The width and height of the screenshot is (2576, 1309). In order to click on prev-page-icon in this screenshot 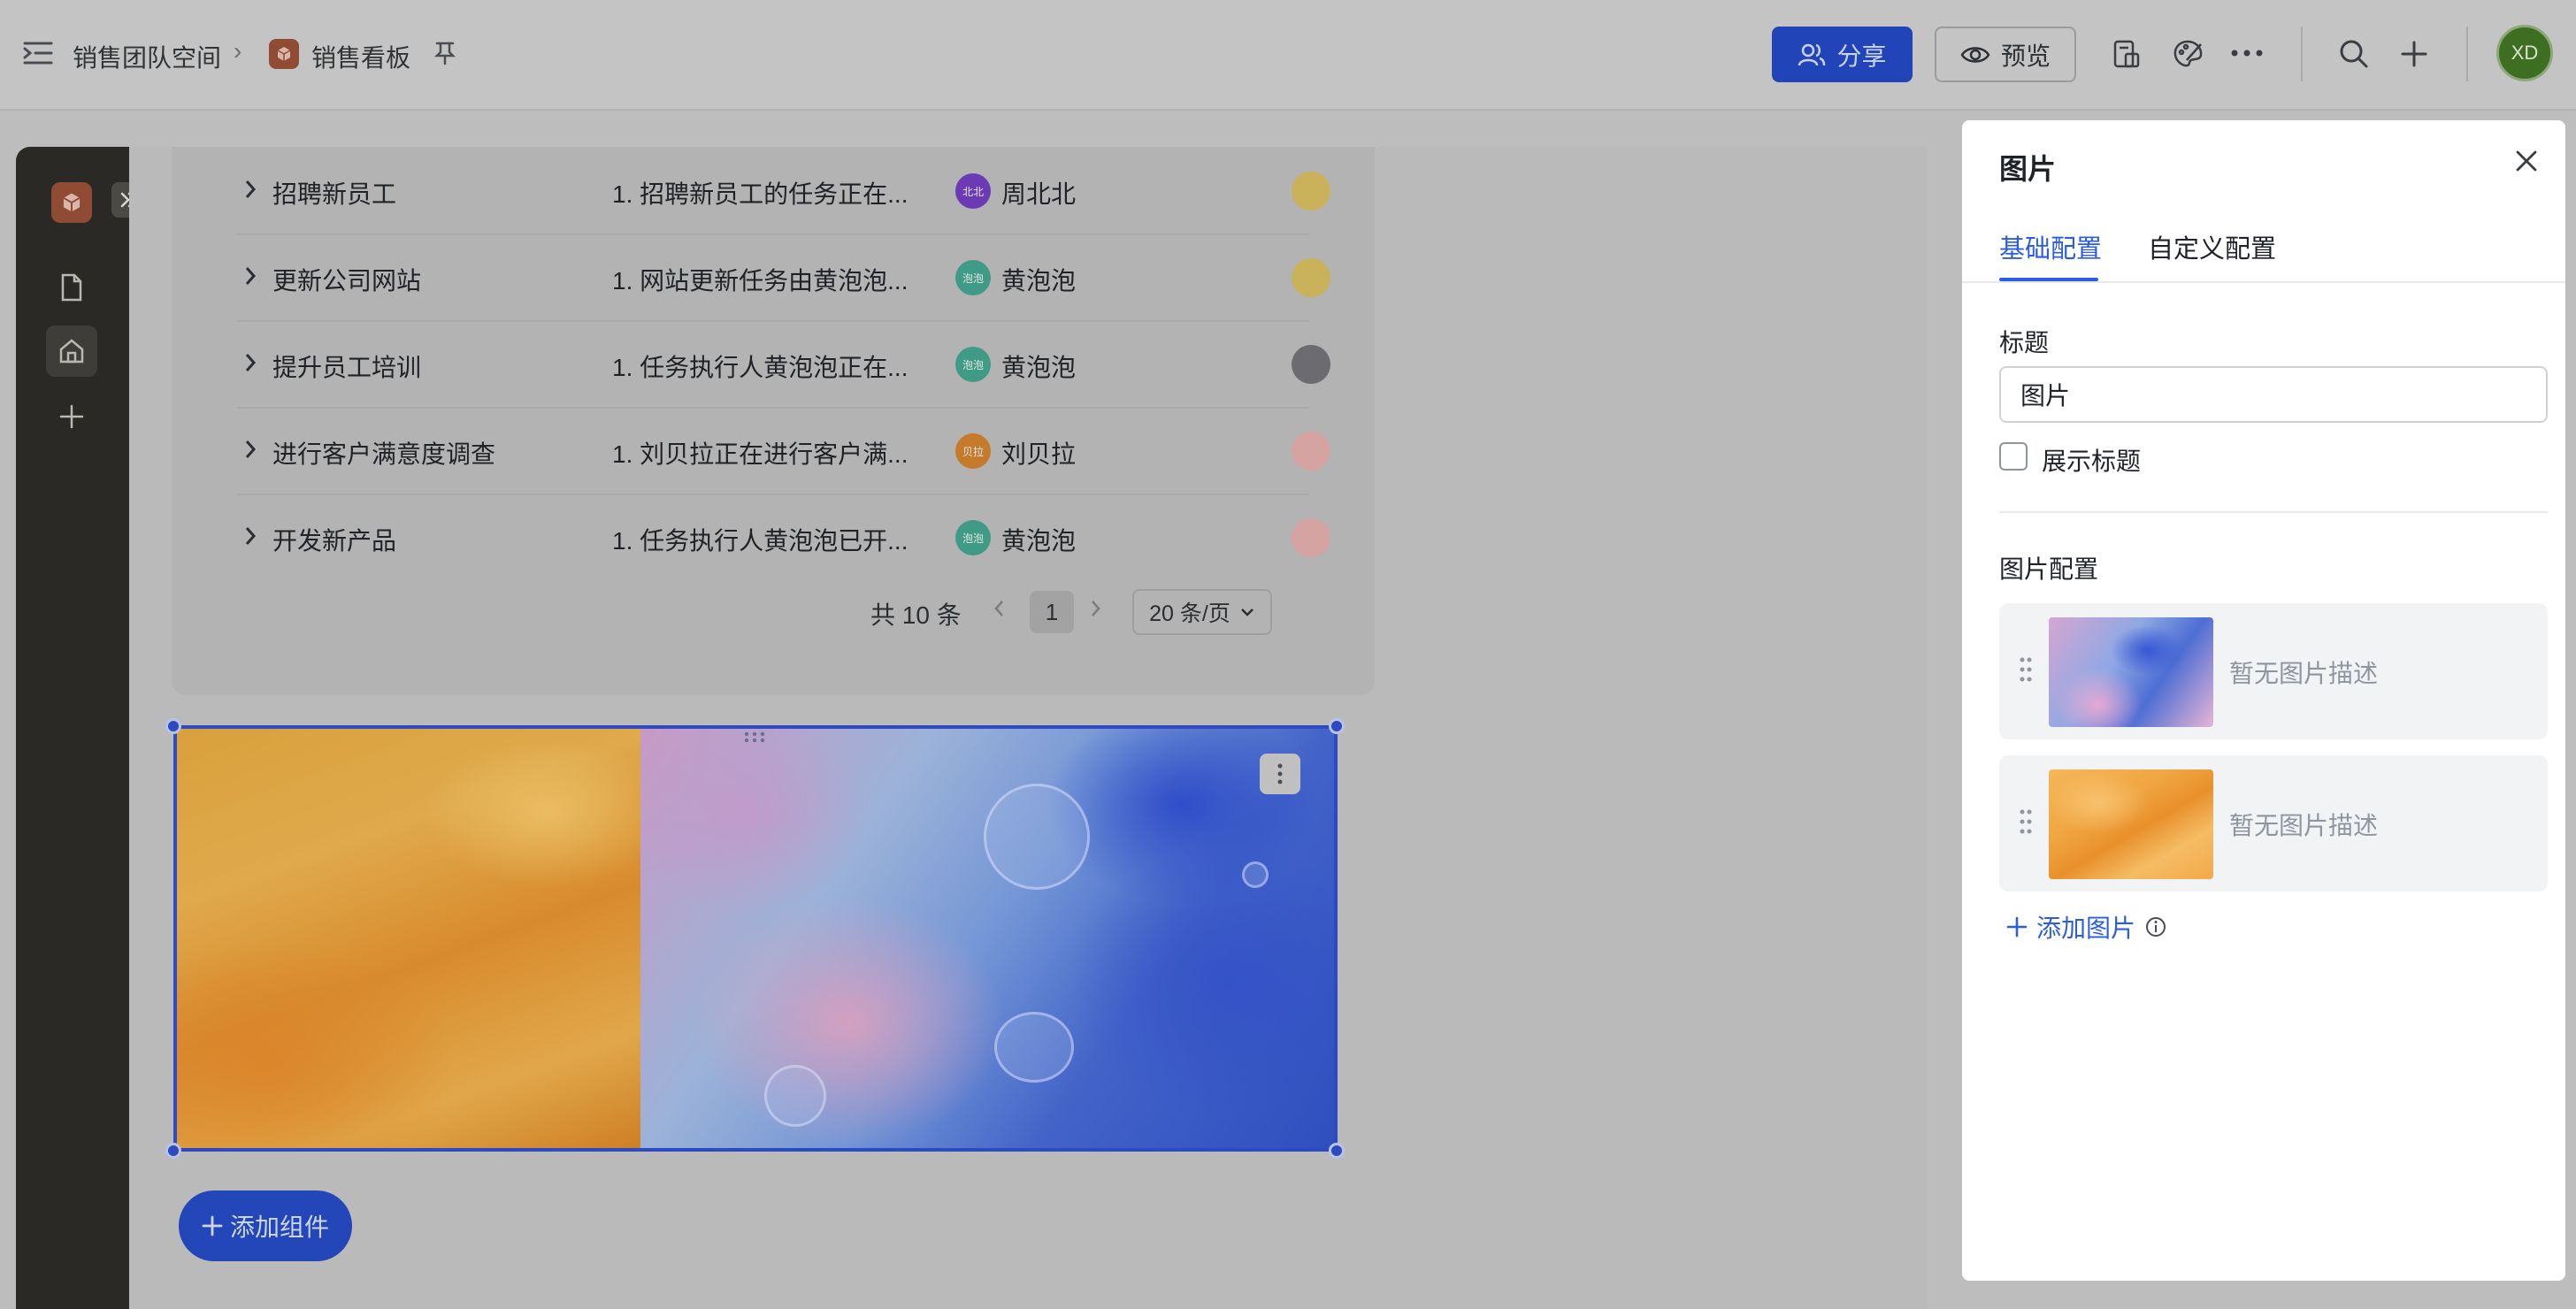, I will do `click(999, 611)`.